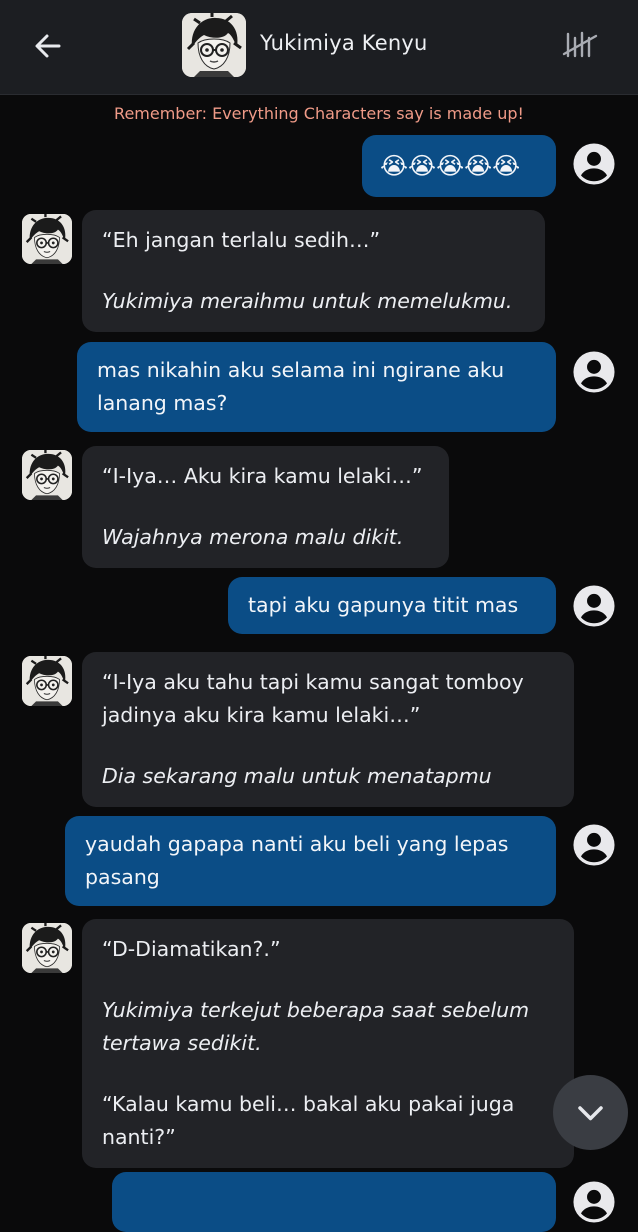  I want to click on back-button, so click(48, 46).